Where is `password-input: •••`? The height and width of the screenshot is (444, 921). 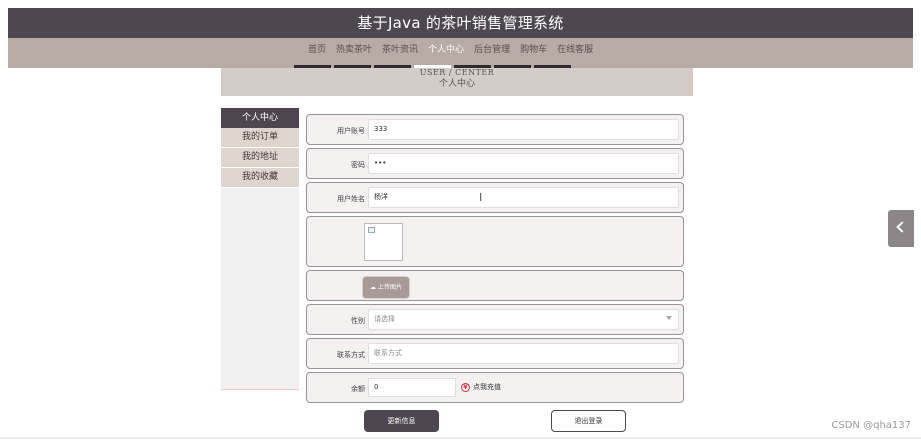
password-input: ••• is located at coordinates (523, 163).